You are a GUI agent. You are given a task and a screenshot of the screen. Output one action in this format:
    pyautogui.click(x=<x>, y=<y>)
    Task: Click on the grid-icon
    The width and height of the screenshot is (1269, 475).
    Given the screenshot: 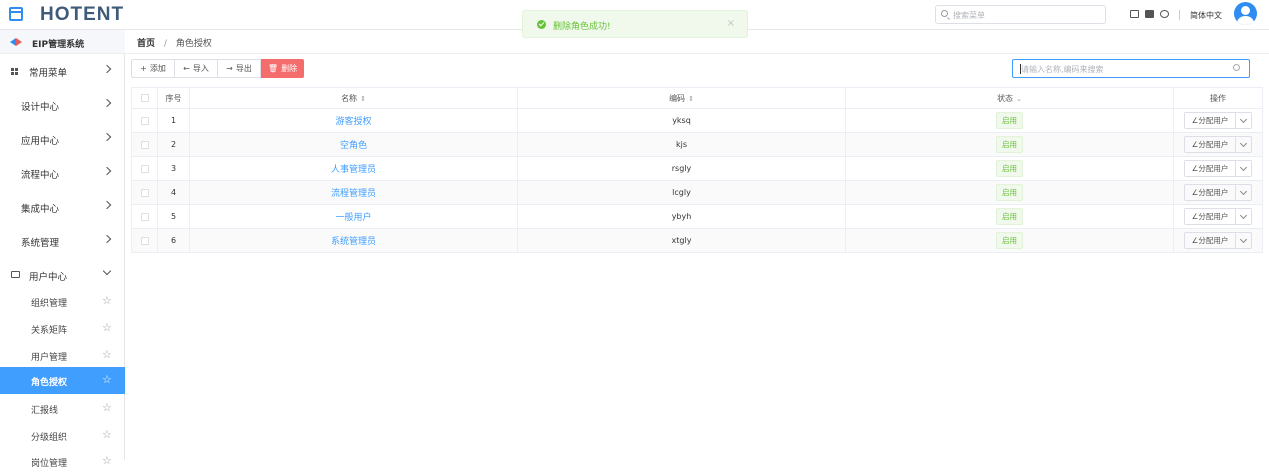 What is the action you would take?
    pyautogui.click(x=14, y=71)
    